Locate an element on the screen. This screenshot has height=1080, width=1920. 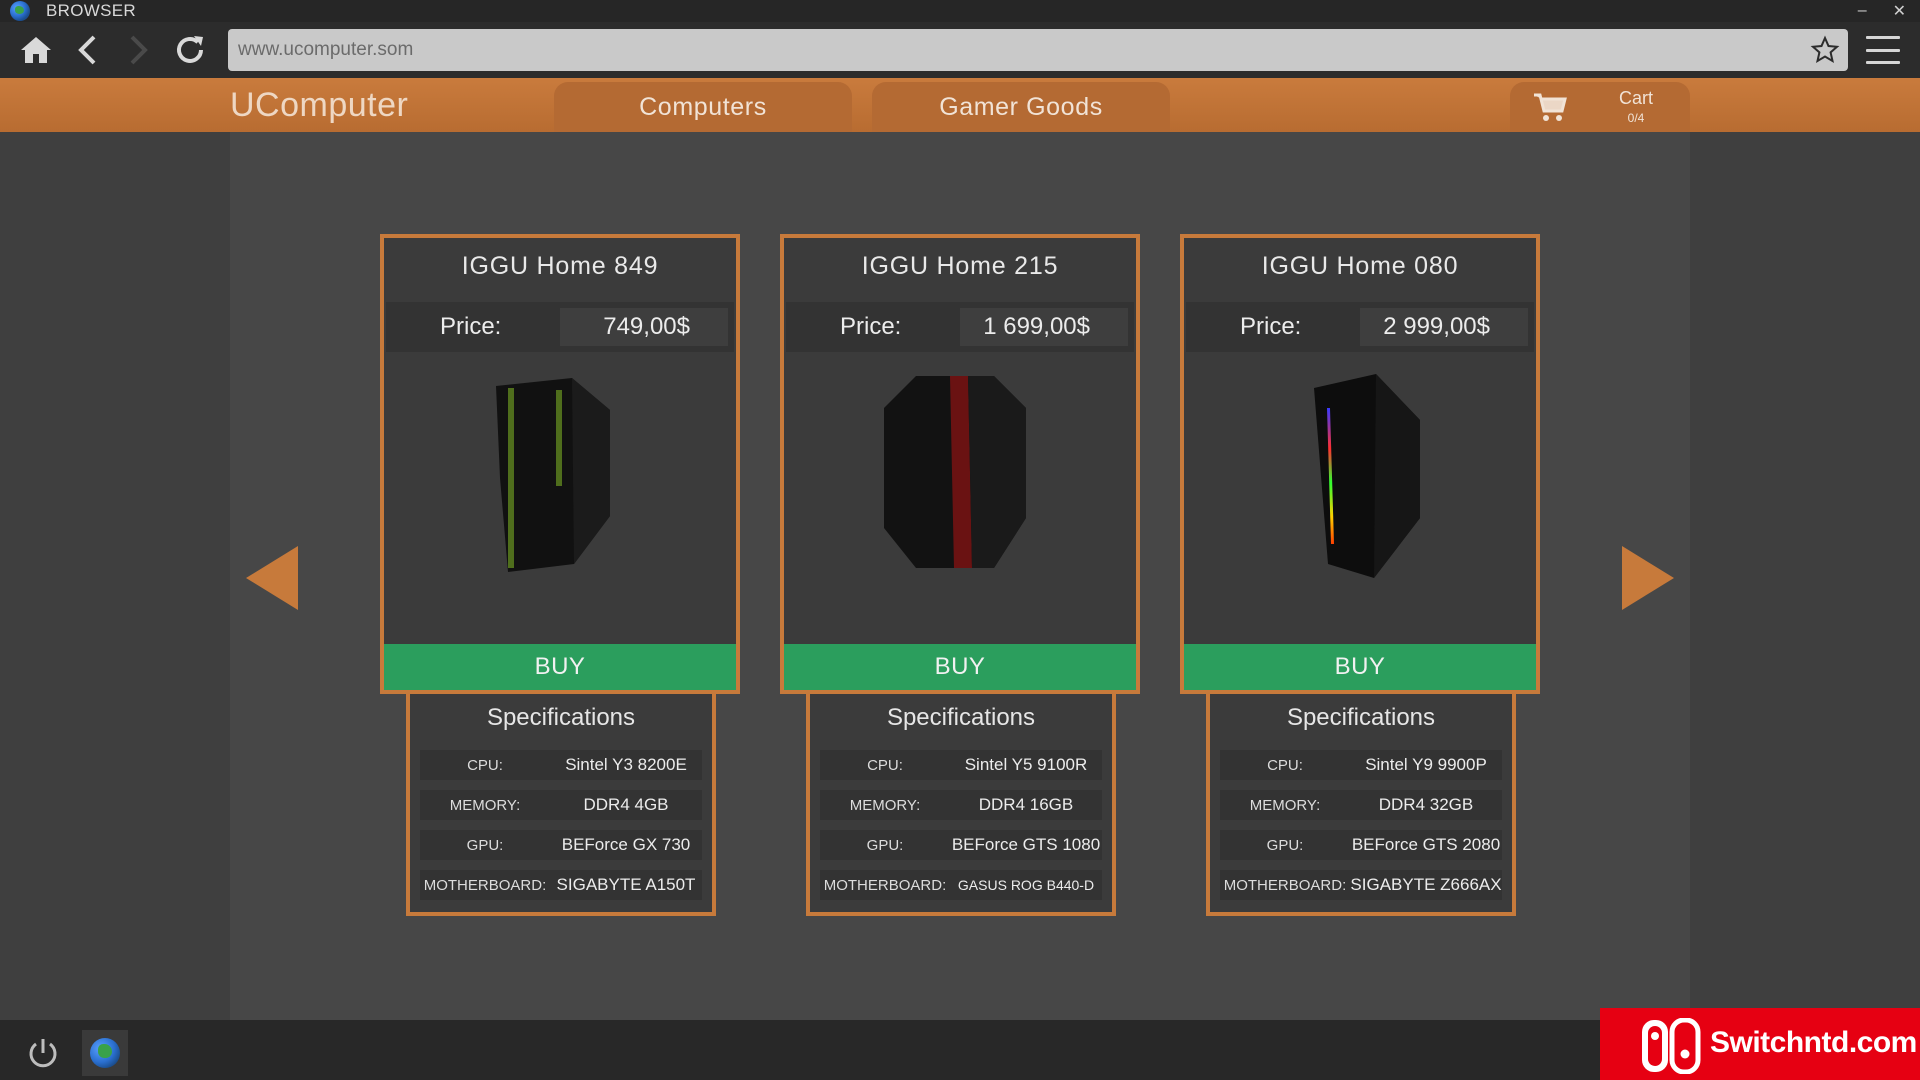
price-value: 2 999,00$ is located at coordinates (1444, 327).